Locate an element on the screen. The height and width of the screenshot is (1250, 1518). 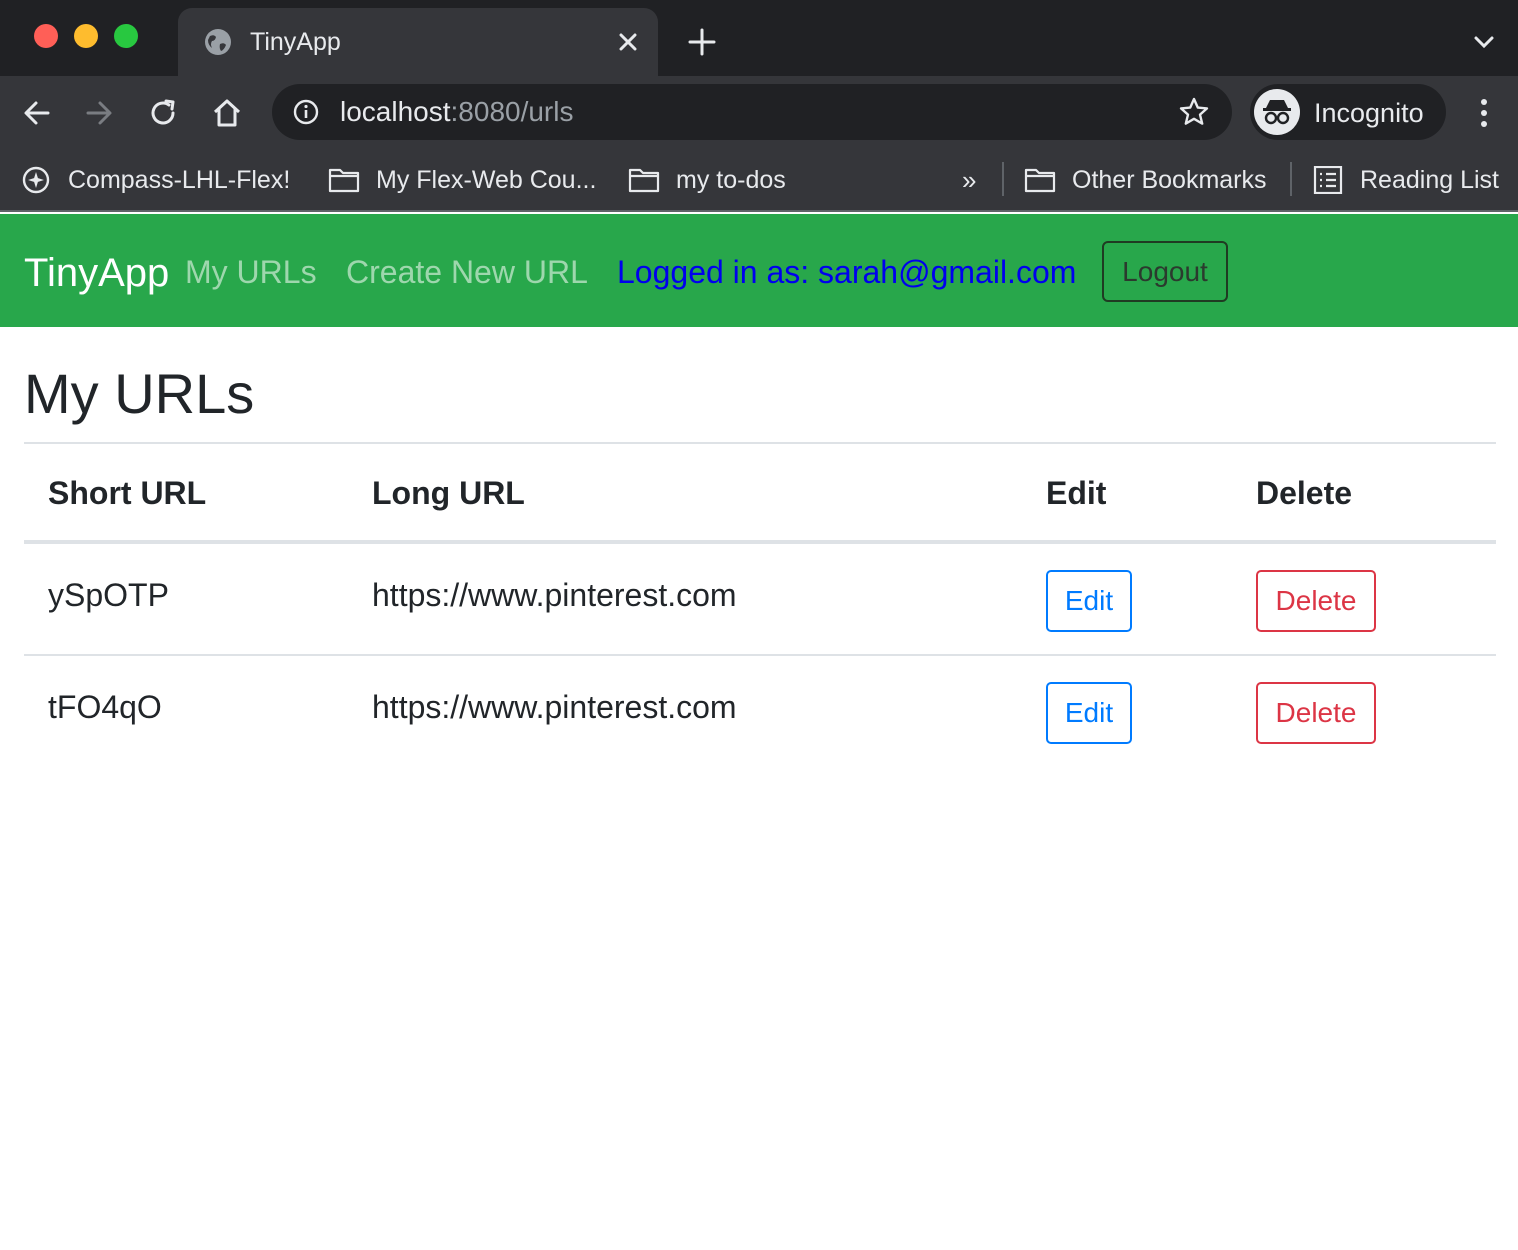
column-header-long-url: Long URL is located at coordinates (448, 493).